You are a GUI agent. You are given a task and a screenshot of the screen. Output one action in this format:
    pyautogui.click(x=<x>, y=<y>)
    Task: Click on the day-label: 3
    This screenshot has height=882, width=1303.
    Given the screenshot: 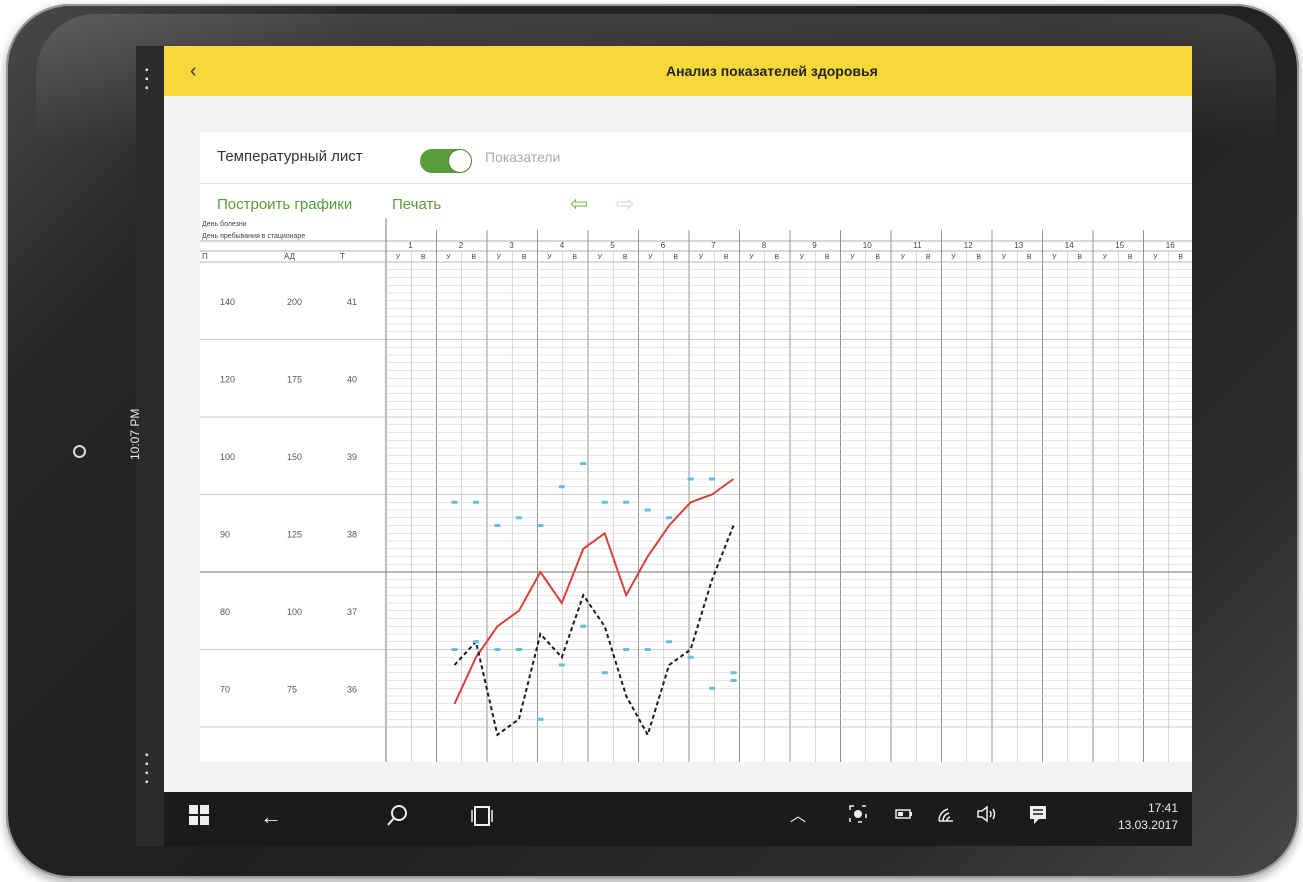 What is the action you would take?
    pyautogui.click(x=511, y=245)
    